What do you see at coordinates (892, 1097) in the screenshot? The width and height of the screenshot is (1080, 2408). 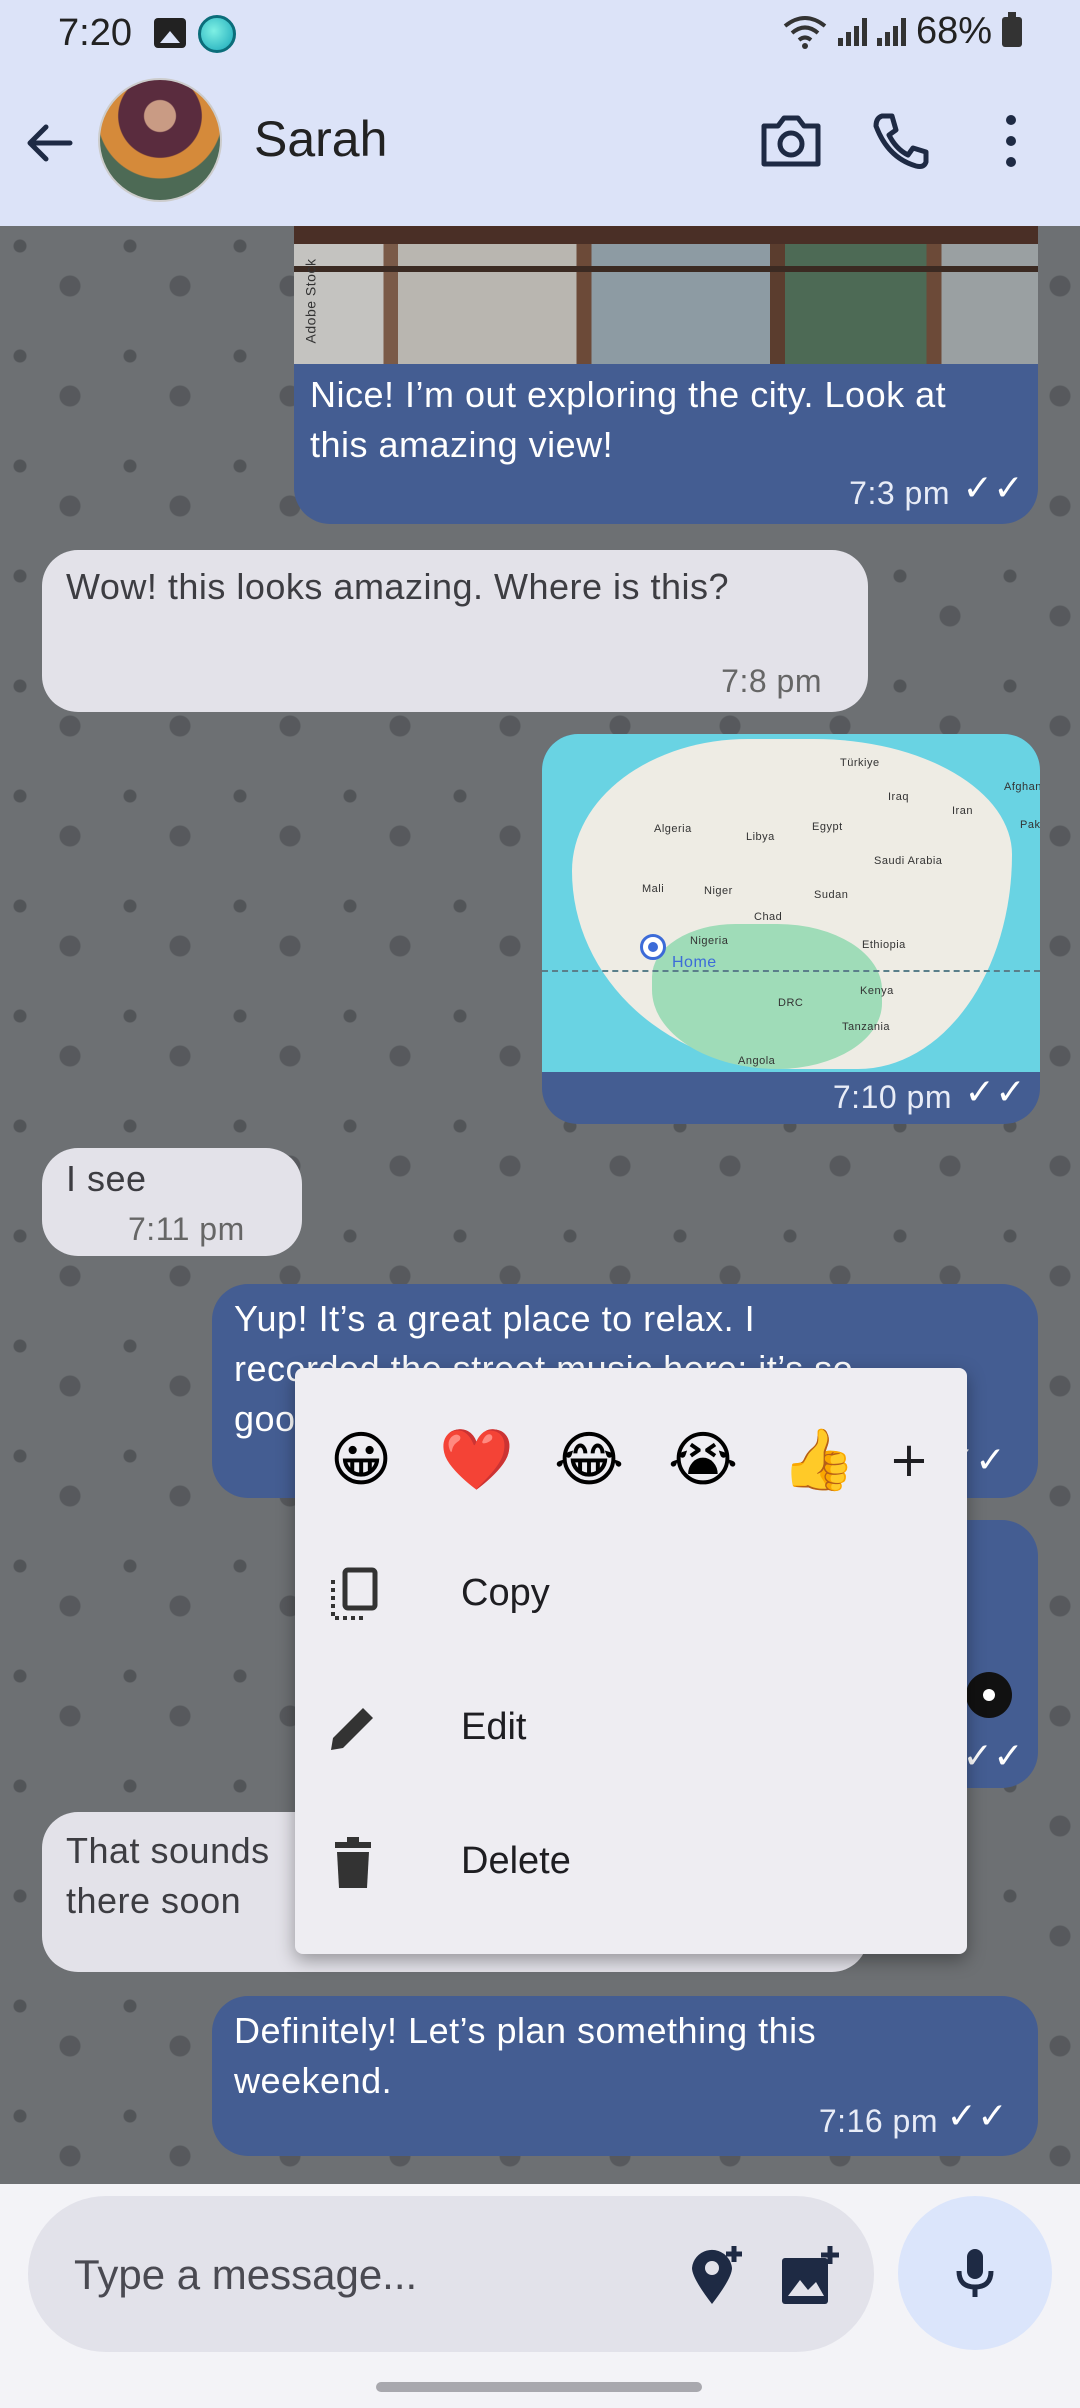 I see `message-time: 7:10 pm` at bounding box center [892, 1097].